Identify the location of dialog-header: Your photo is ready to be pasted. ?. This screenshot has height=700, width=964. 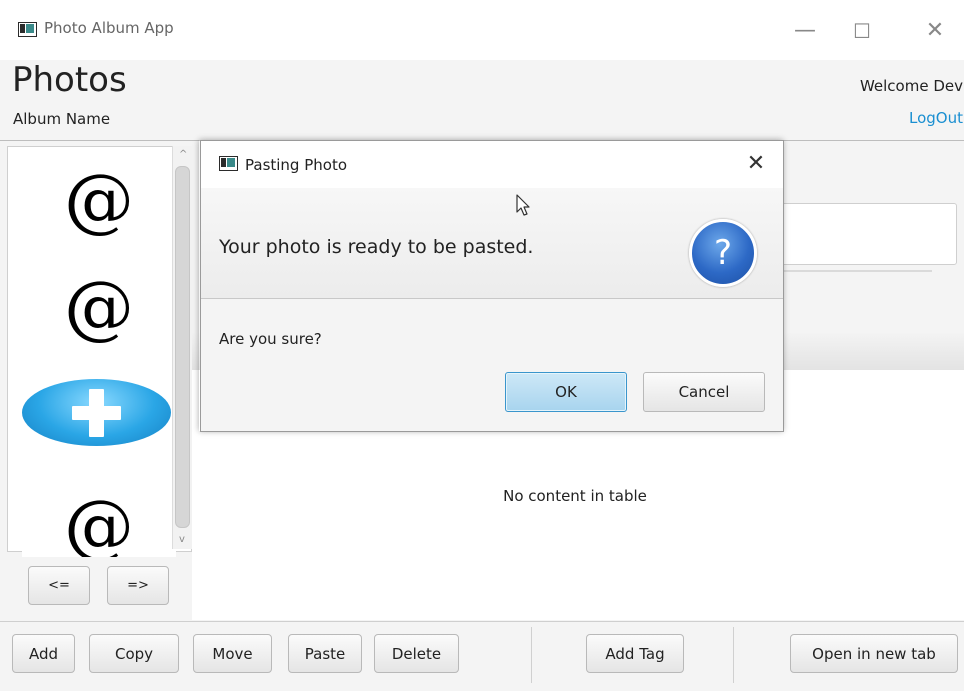
(492, 243).